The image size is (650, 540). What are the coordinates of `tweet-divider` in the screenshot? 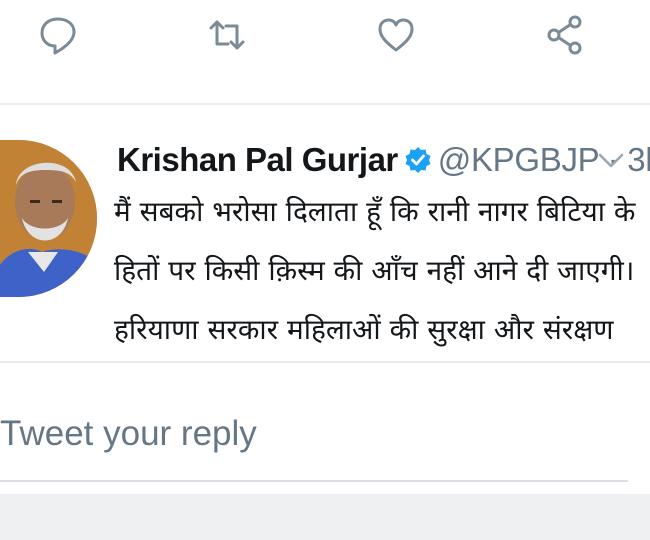 It's located at (325, 362).